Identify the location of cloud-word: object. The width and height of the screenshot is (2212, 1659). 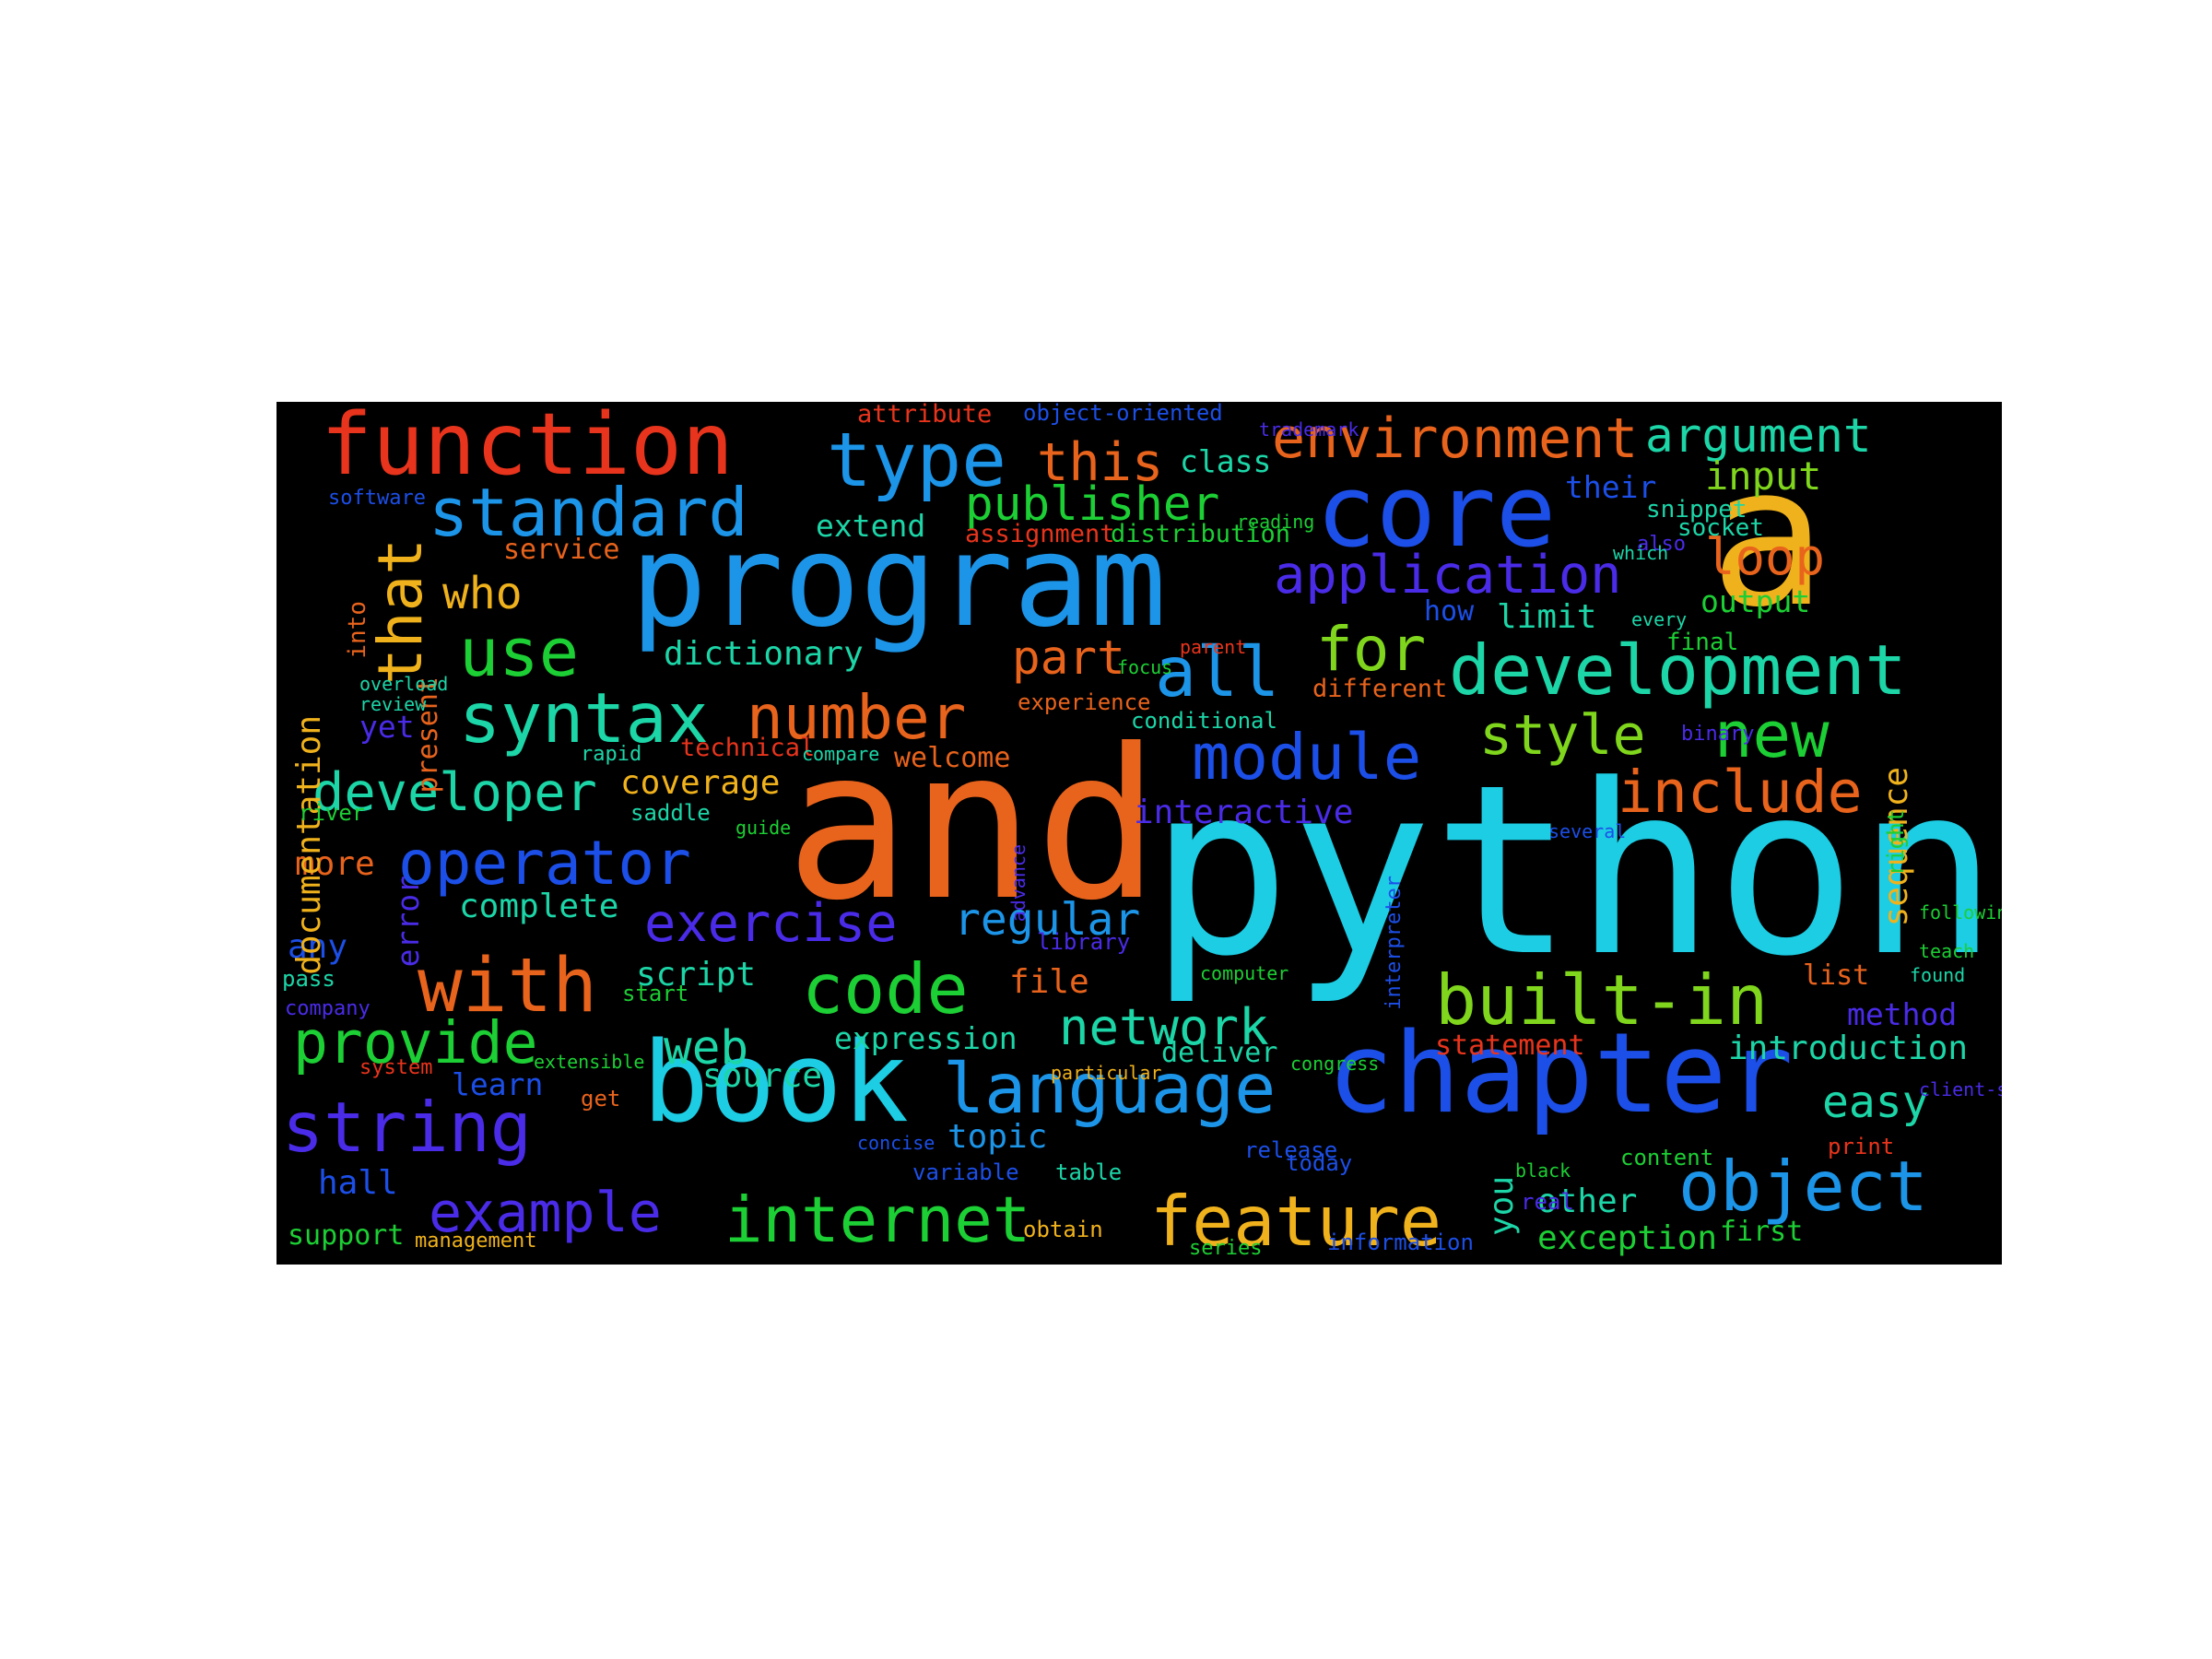
(1803, 1186).